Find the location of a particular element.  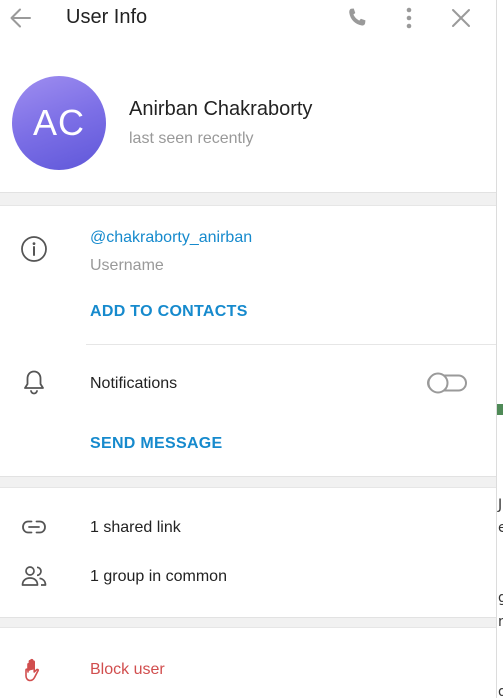

call-button is located at coordinates (357, 18).